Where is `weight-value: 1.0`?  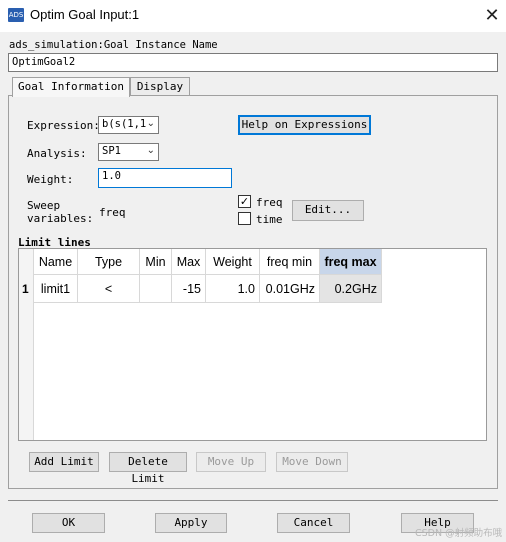
weight-value: 1.0 is located at coordinates (111, 176).